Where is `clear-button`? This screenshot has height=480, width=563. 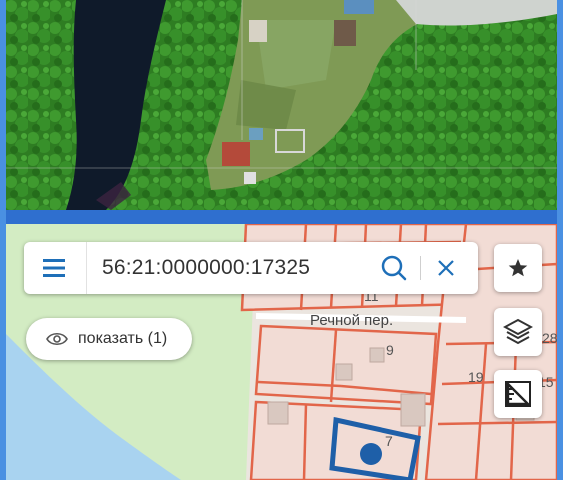
clear-button is located at coordinates (446, 268).